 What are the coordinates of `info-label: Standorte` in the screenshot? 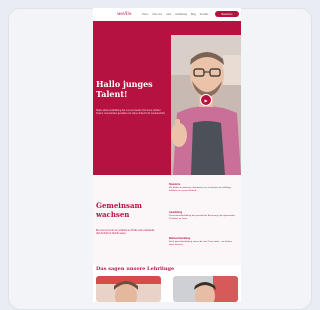 It's located at (175, 184).